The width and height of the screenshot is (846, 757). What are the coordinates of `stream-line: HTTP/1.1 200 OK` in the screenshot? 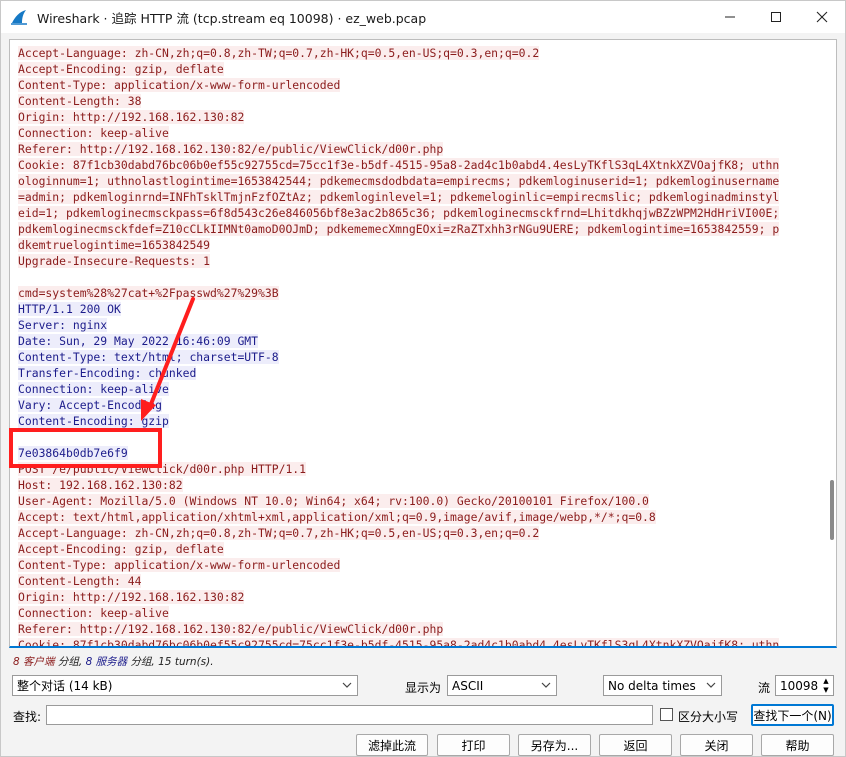 It's located at (69, 309).